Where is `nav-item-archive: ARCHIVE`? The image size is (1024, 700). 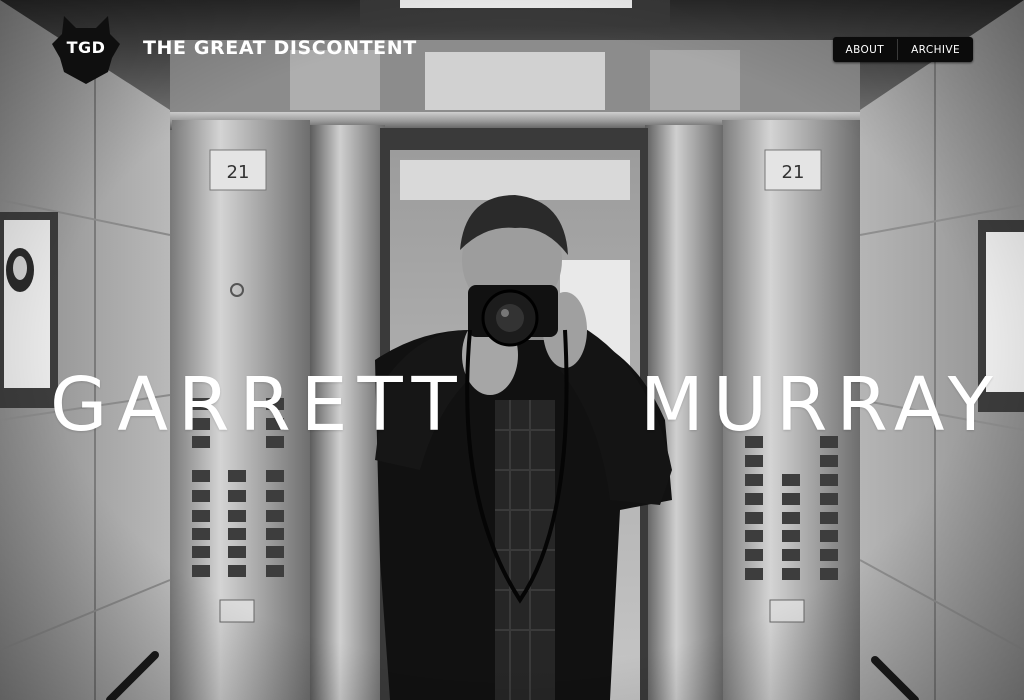 nav-item-archive: ARCHIVE is located at coordinates (935, 49).